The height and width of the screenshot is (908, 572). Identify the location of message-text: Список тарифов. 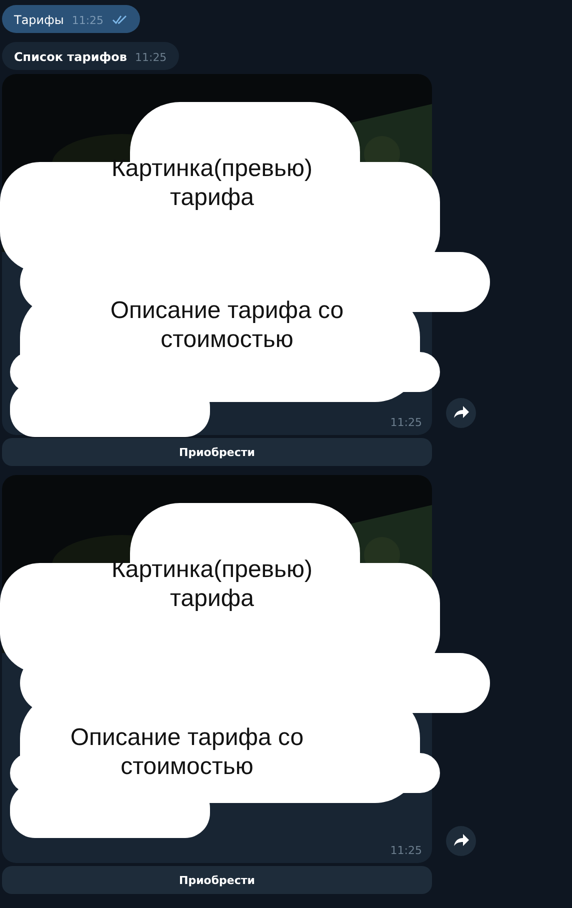
(70, 57).